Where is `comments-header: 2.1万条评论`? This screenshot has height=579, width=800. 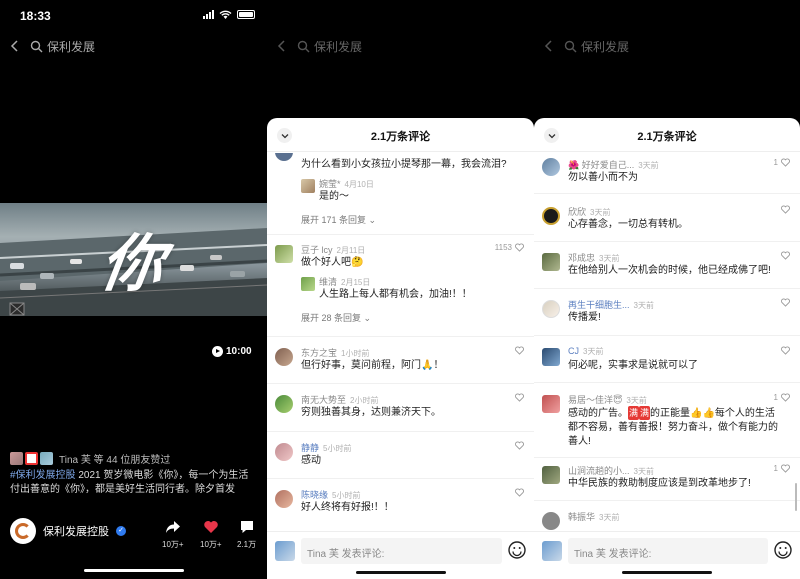
comments-header: 2.1万条评论 is located at coordinates (400, 135).